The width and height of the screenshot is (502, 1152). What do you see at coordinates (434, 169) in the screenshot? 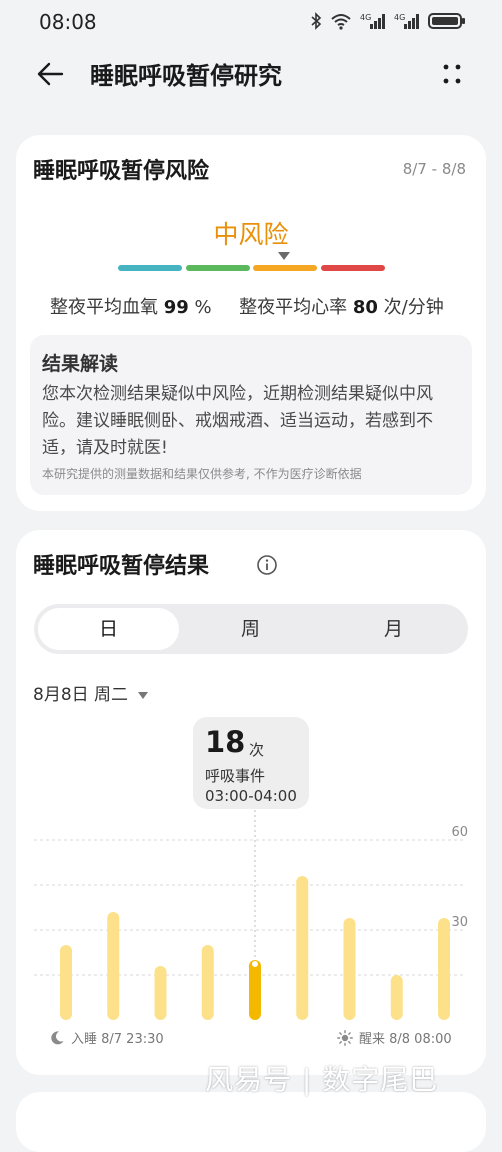
I see `date-range: 8/7 - 8/8` at bounding box center [434, 169].